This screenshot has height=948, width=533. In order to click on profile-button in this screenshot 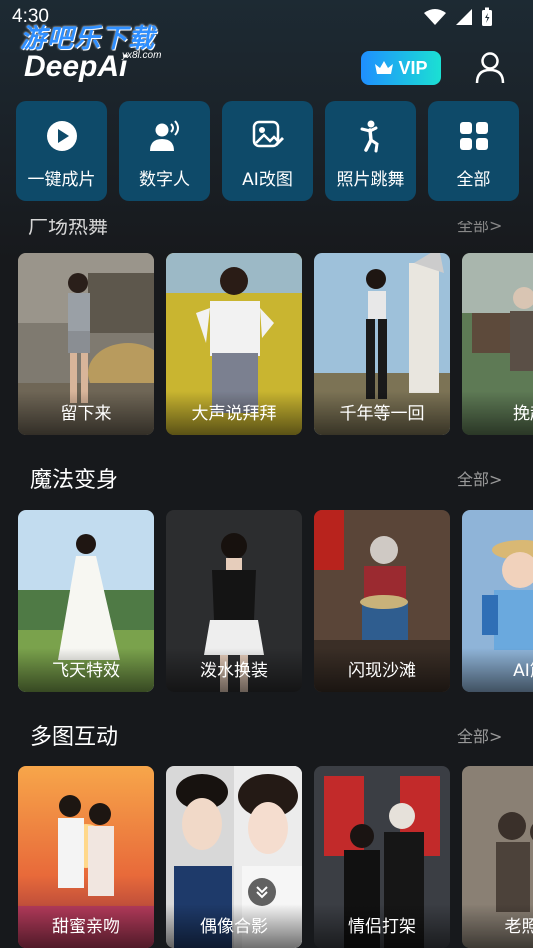, I will do `click(490, 68)`.